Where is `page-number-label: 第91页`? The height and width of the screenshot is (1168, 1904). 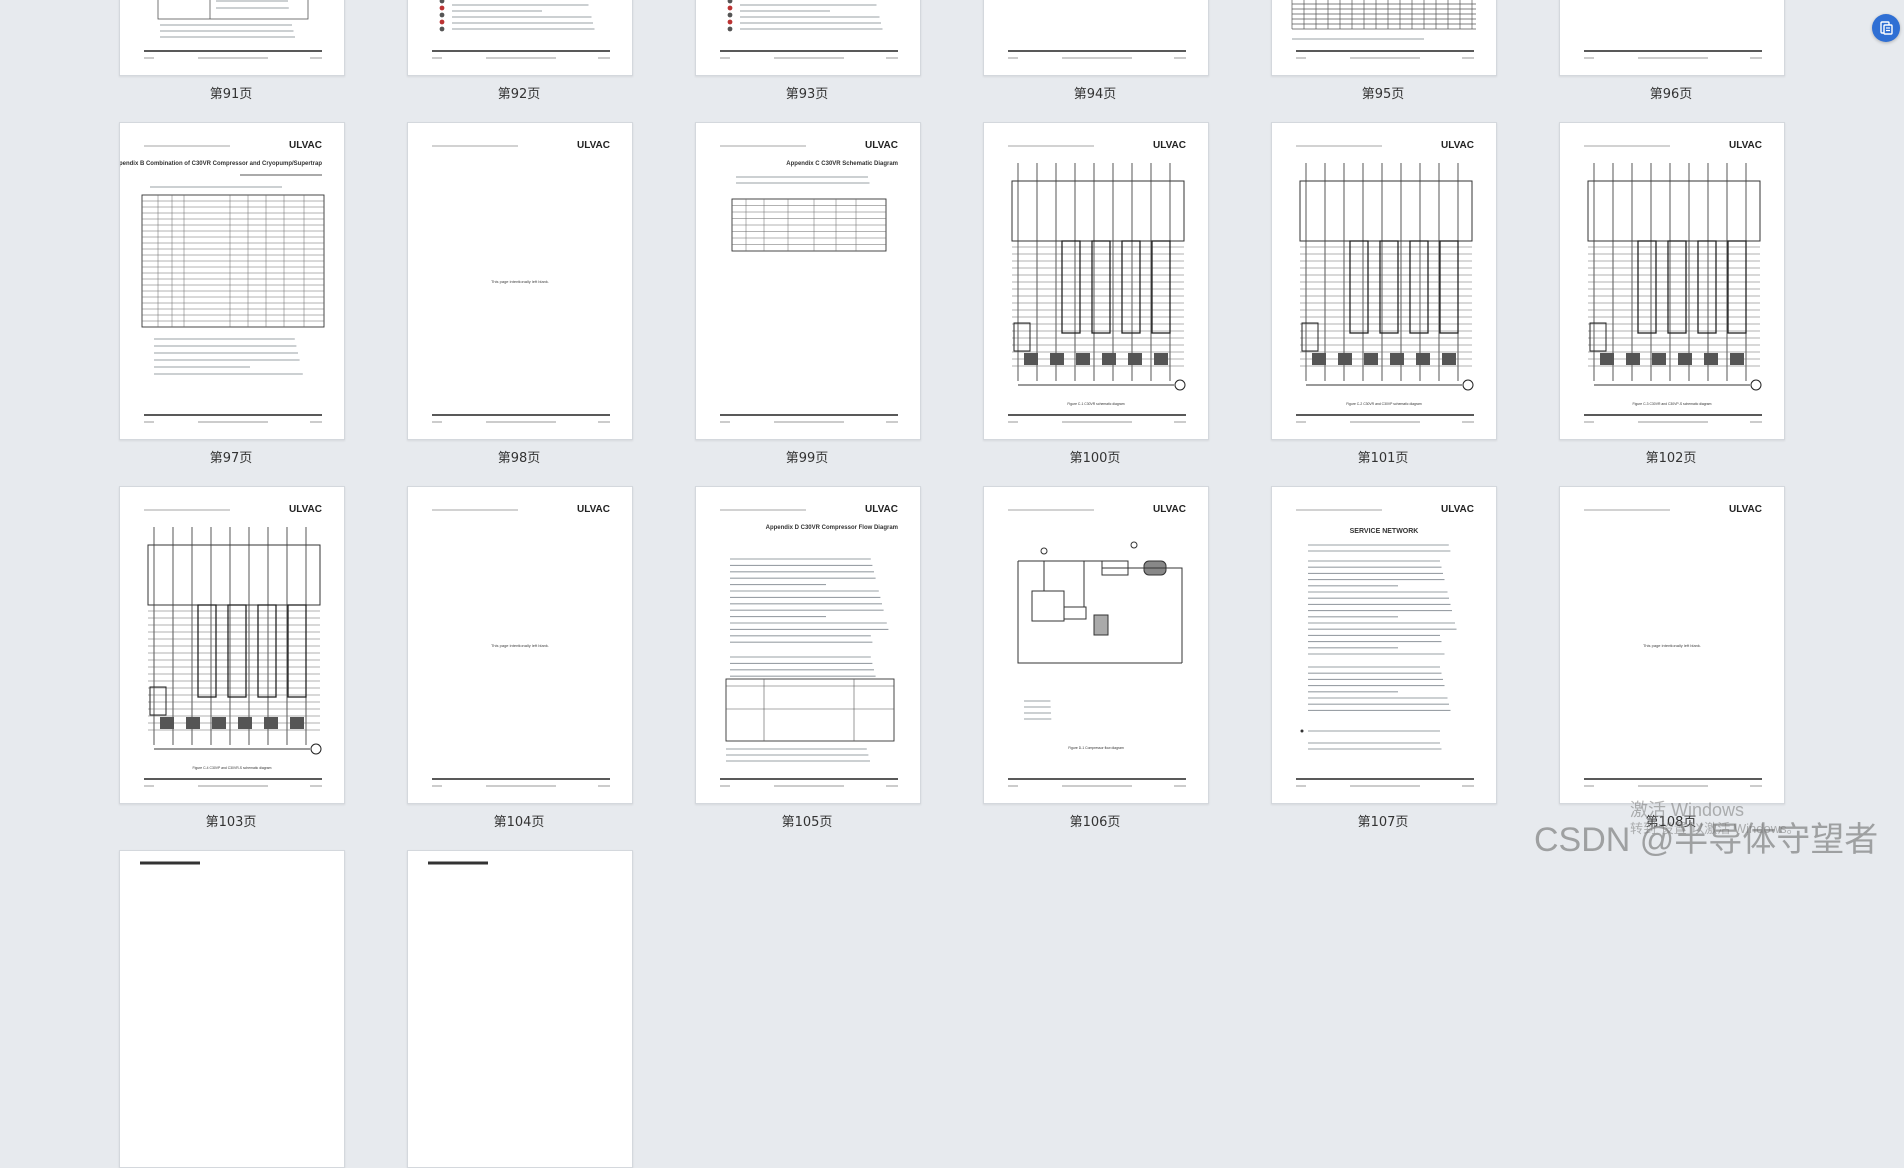
page-number-label: 第91页 is located at coordinates (231, 94).